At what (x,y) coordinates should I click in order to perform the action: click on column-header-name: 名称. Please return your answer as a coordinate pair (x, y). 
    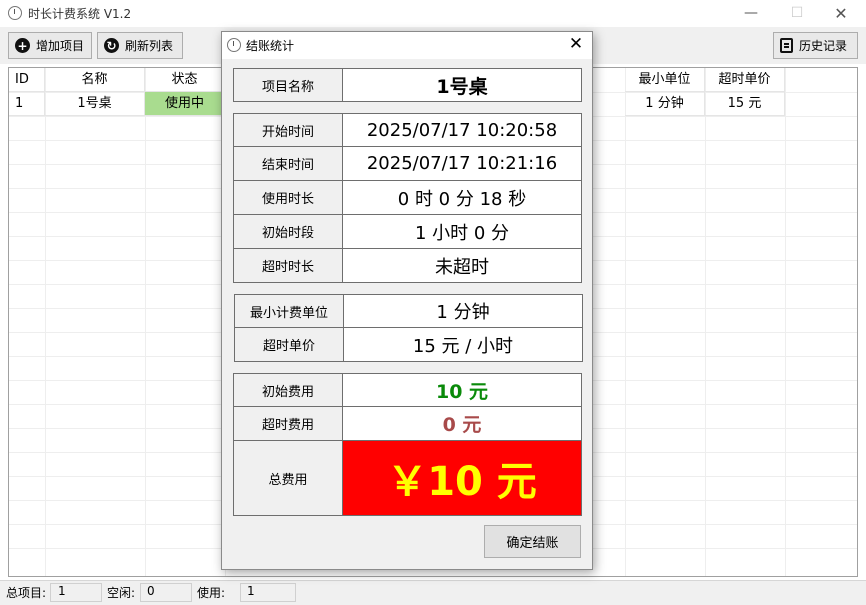
    Looking at the image, I should click on (95, 80).